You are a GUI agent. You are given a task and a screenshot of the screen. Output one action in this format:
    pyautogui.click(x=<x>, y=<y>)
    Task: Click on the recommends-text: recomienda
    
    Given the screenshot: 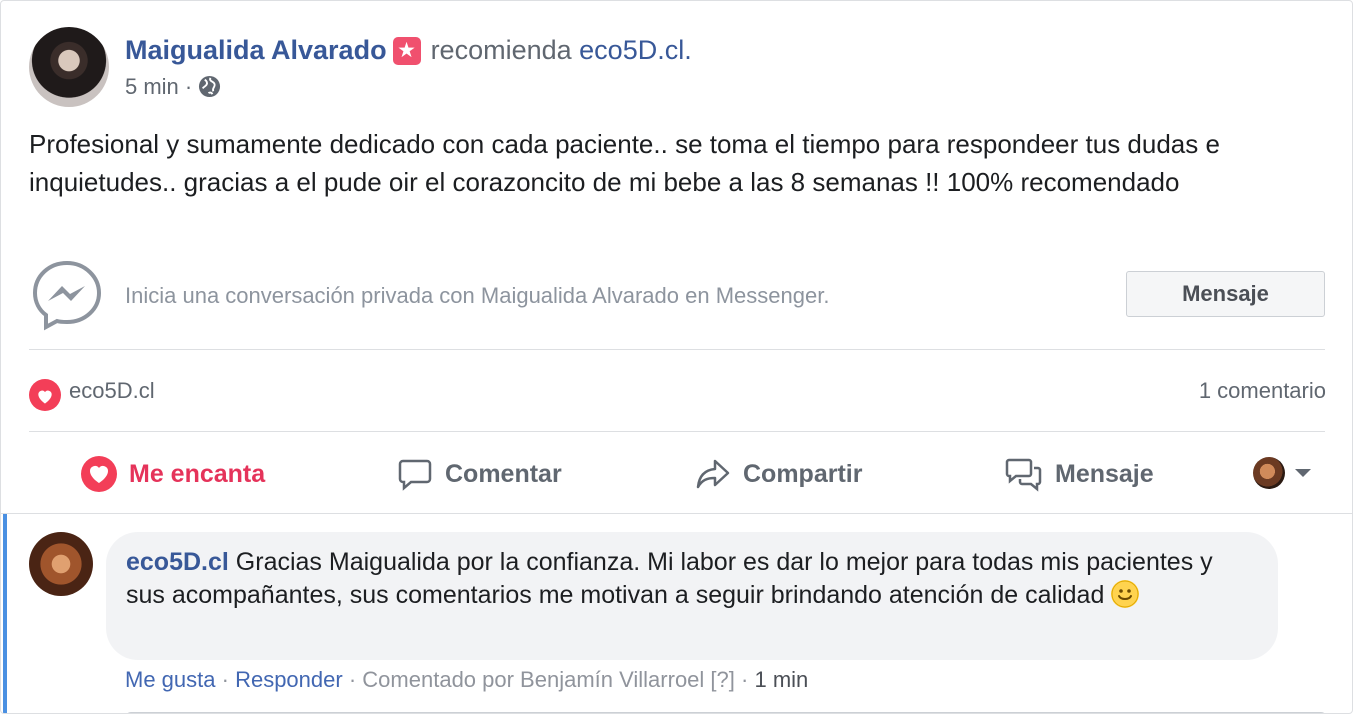 What is the action you would take?
    pyautogui.click(x=501, y=50)
    